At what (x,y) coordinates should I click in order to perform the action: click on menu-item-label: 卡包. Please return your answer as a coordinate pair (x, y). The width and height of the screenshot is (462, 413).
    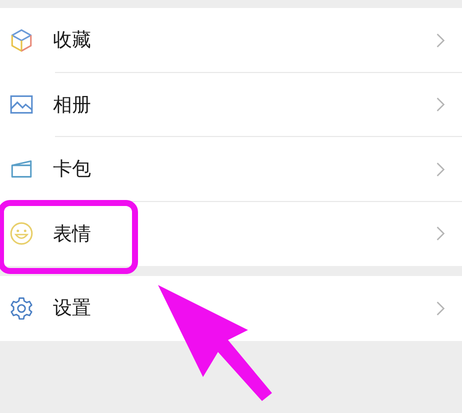
    Looking at the image, I should click on (244, 169).